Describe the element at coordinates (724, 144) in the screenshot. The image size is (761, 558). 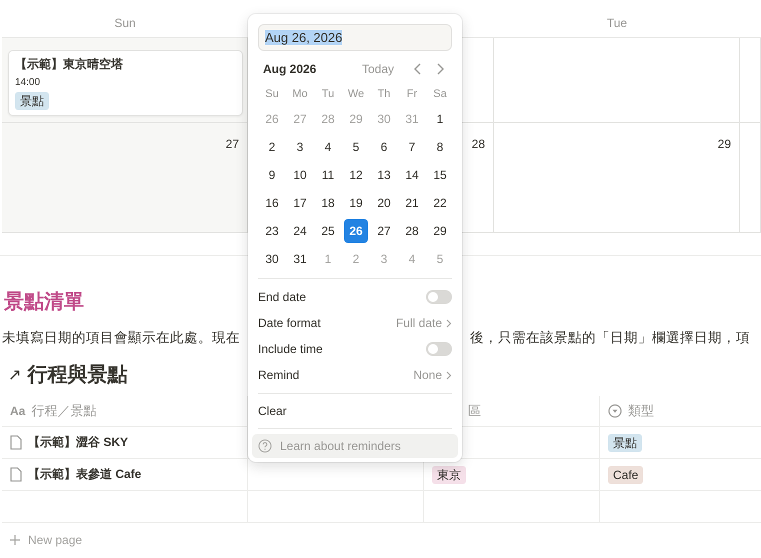
I see `day-number: 29` at that location.